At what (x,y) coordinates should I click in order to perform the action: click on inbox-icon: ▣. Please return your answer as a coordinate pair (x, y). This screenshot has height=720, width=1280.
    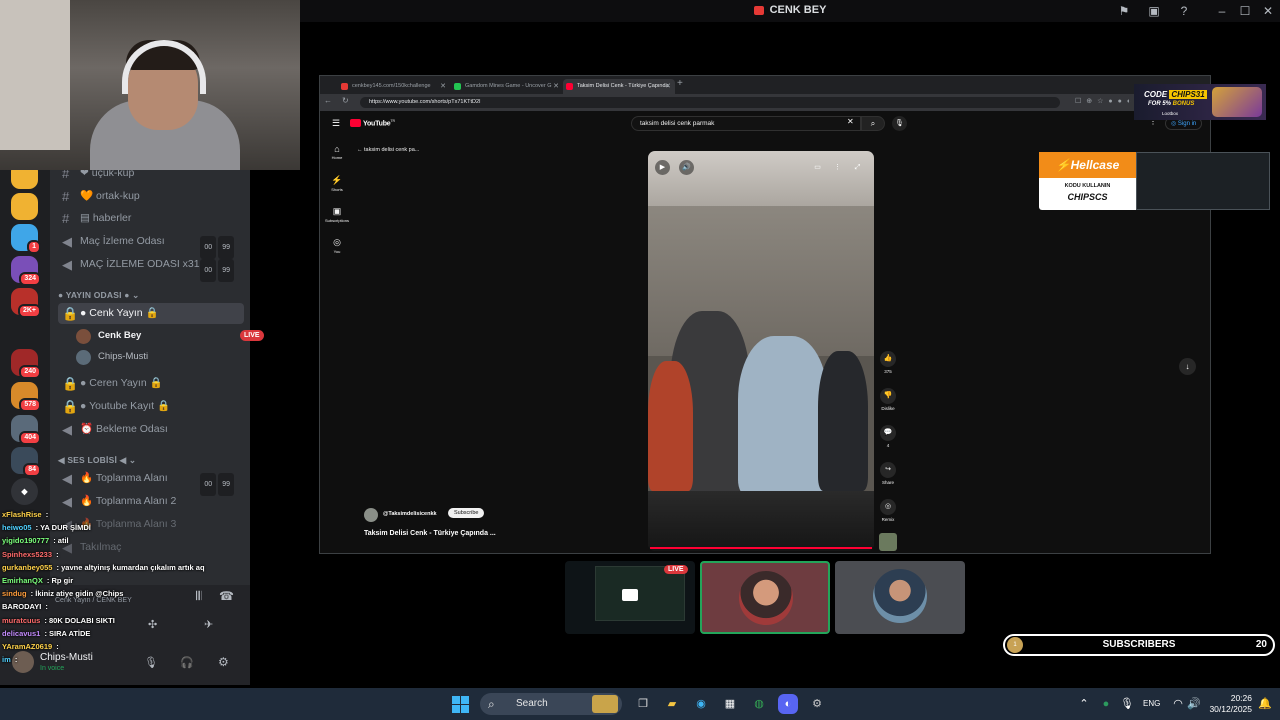
    Looking at the image, I should click on (1154, 11).